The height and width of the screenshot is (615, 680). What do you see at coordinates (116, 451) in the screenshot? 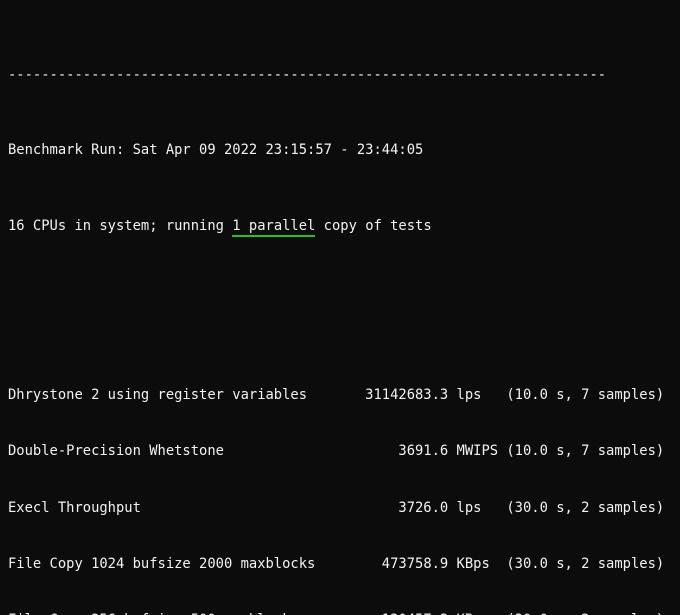
I see `result-label: Double-Precision Whetstone` at bounding box center [116, 451].